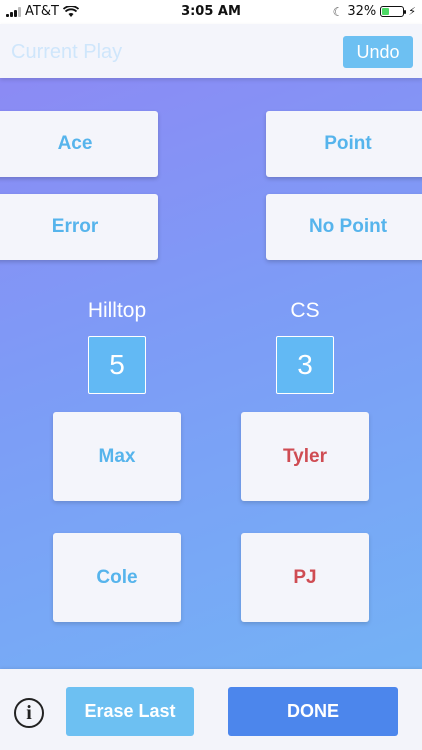 The height and width of the screenshot is (750, 422). I want to click on battery-icon, so click(393, 11).